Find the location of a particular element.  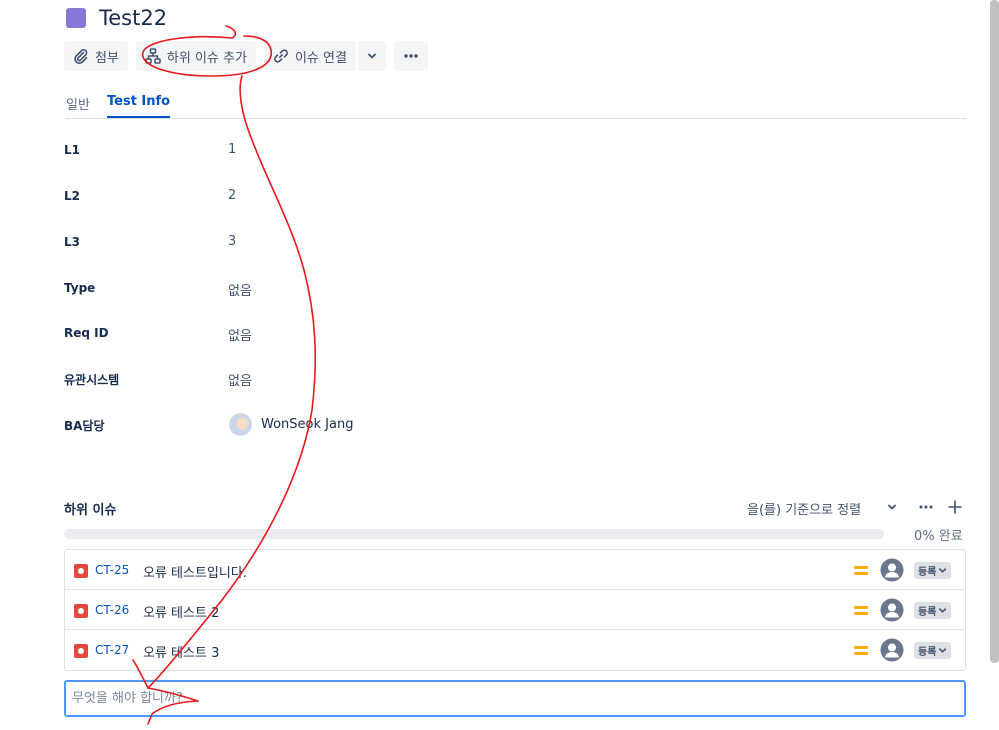

link-issue-dropdown-button is located at coordinates (371, 56).